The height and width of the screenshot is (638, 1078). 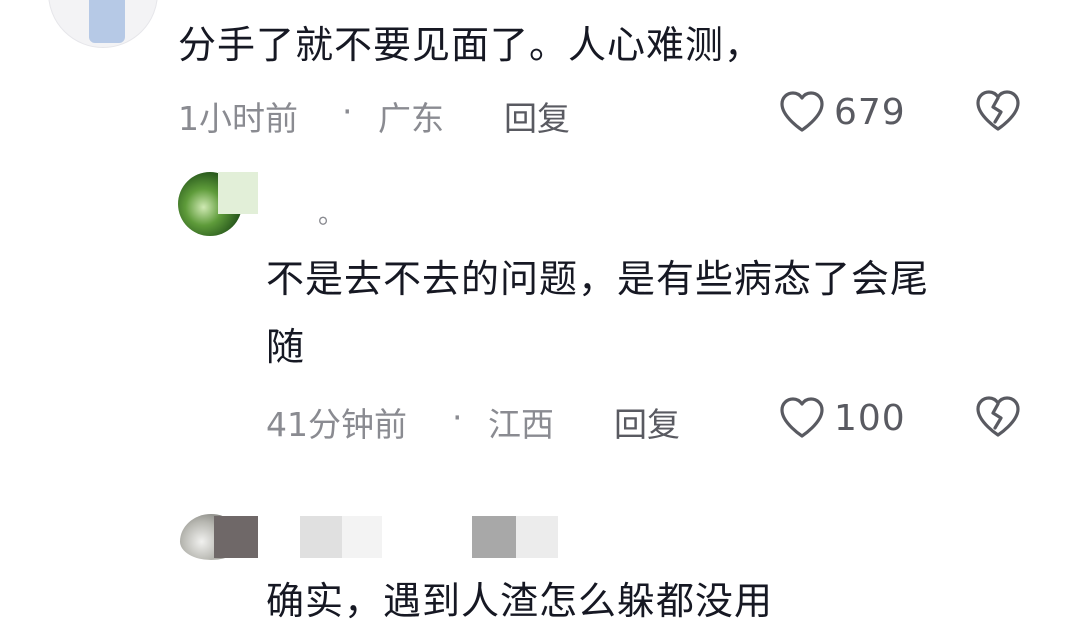 What do you see at coordinates (411, 118) in the screenshot?
I see `comment-location: 广东` at bounding box center [411, 118].